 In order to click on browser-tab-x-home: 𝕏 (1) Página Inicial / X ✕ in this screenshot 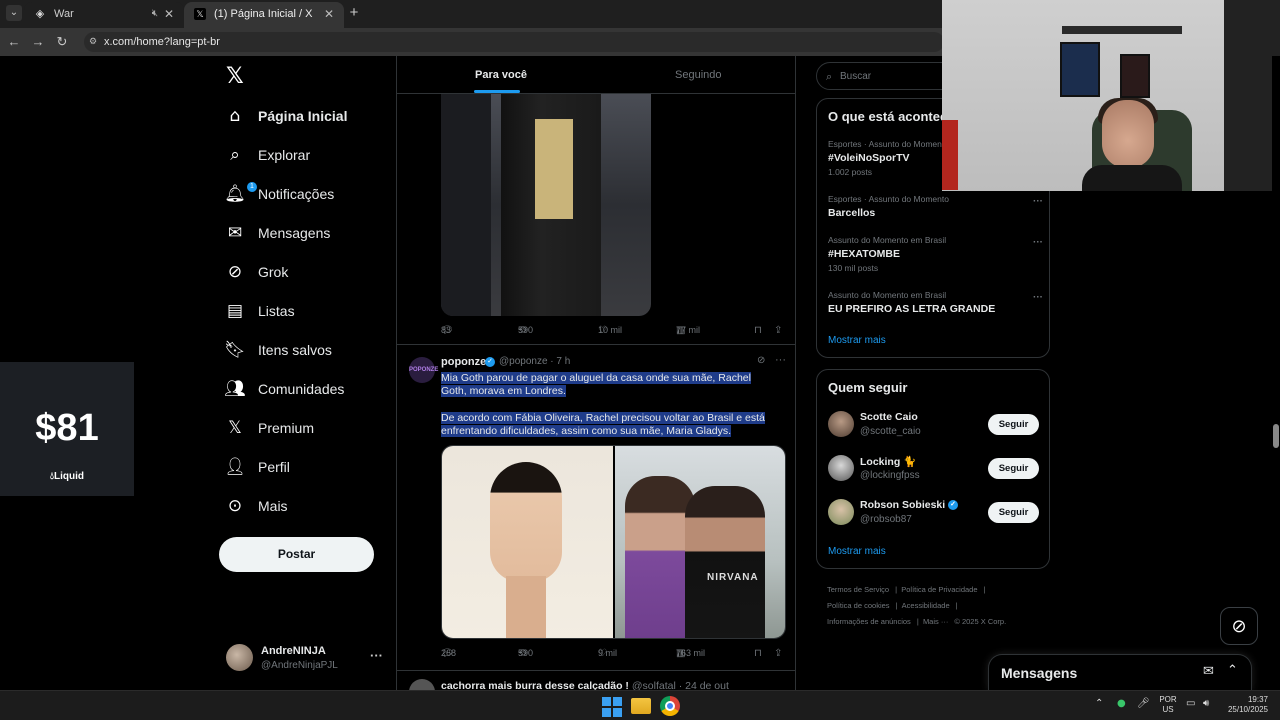, I will do `click(264, 15)`.